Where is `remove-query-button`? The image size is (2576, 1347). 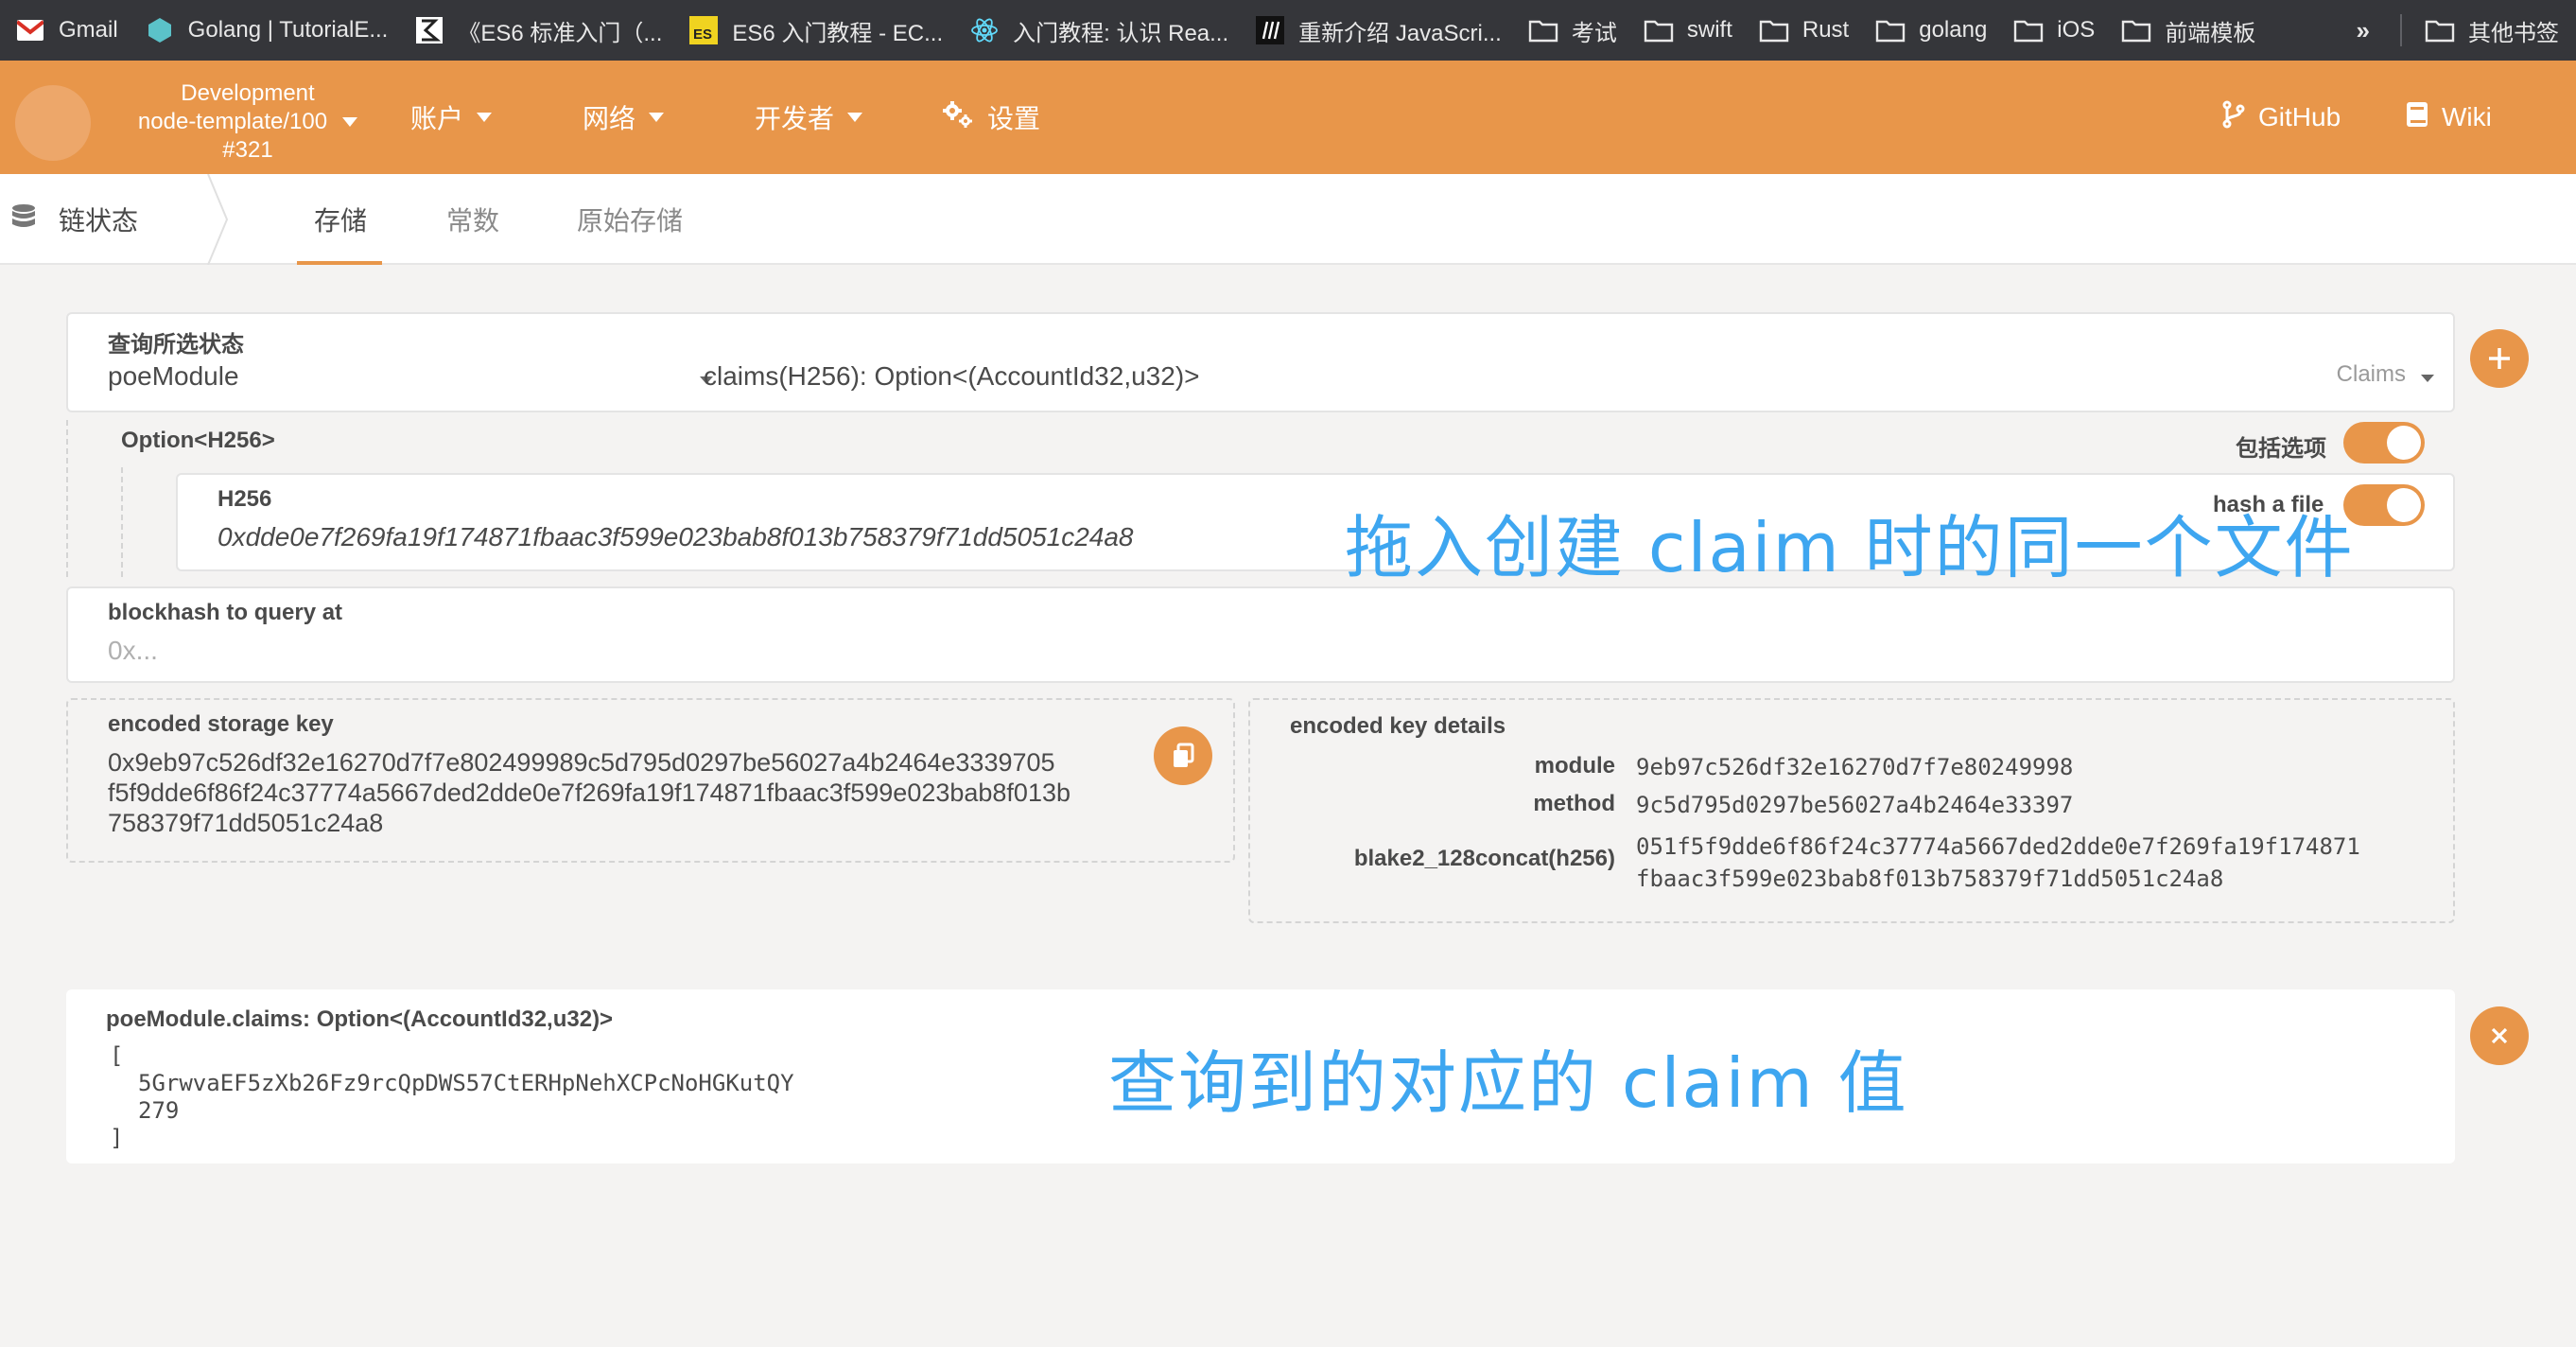
remove-query-button is located at coordinates (2499, 1035).